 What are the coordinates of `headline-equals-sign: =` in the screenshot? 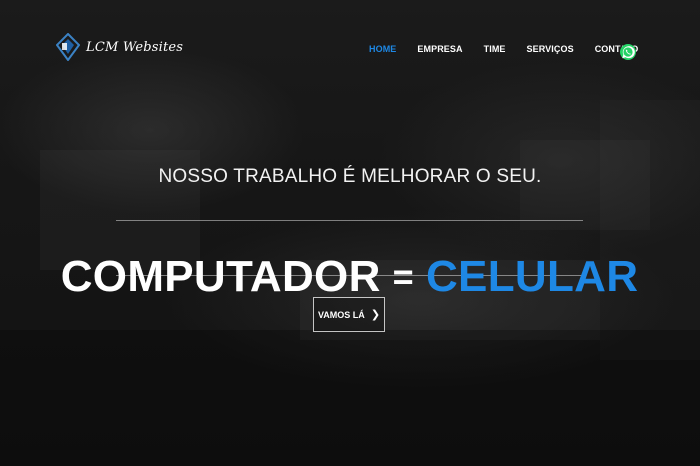 It's located at (403, 277).